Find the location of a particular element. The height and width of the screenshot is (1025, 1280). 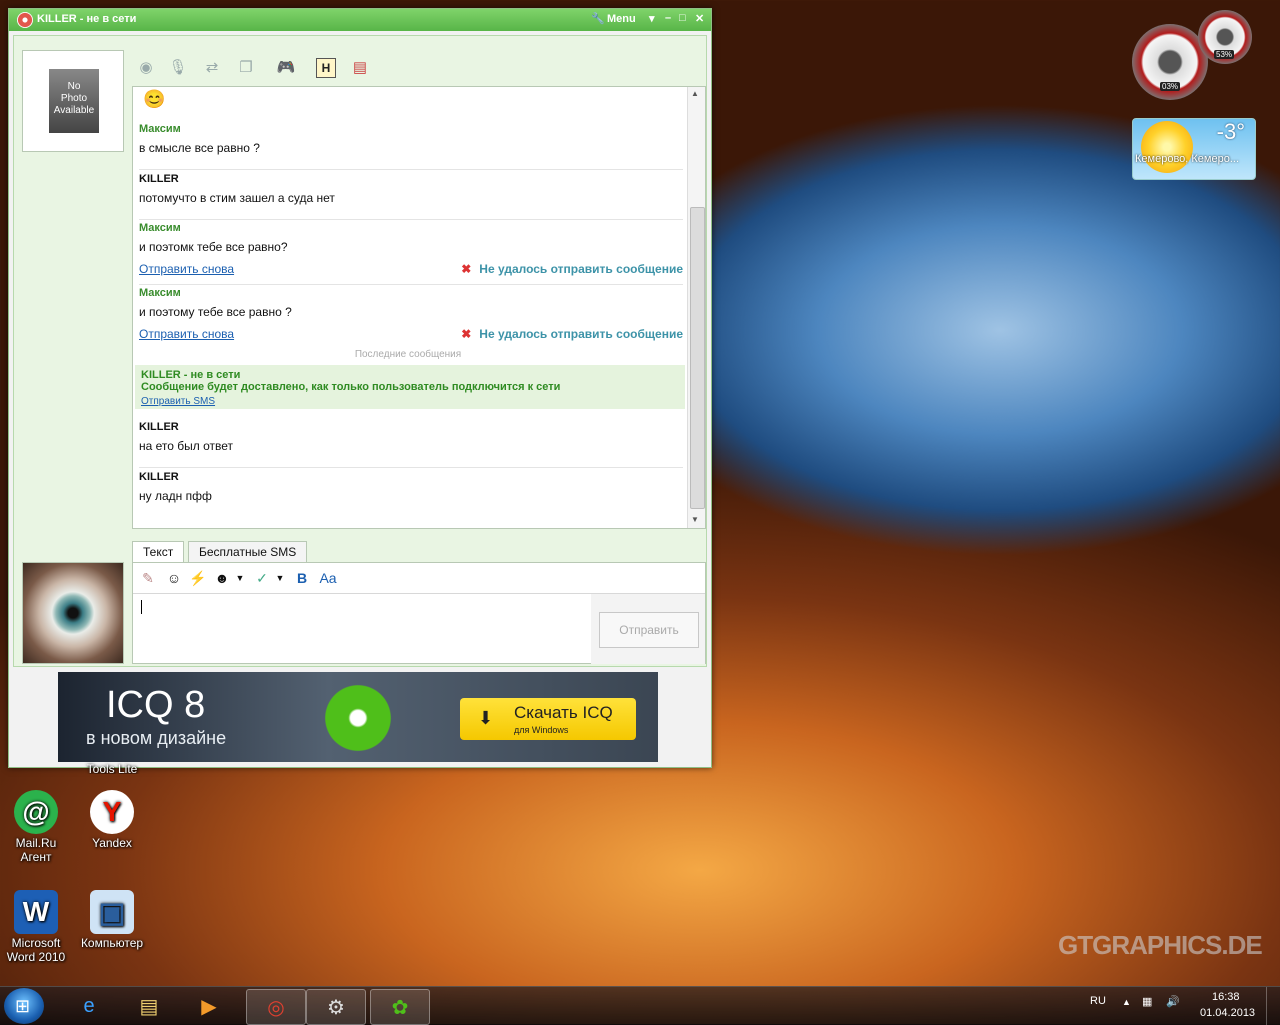

mailru-agent-icon: @ is located at coordinates (36, 812).